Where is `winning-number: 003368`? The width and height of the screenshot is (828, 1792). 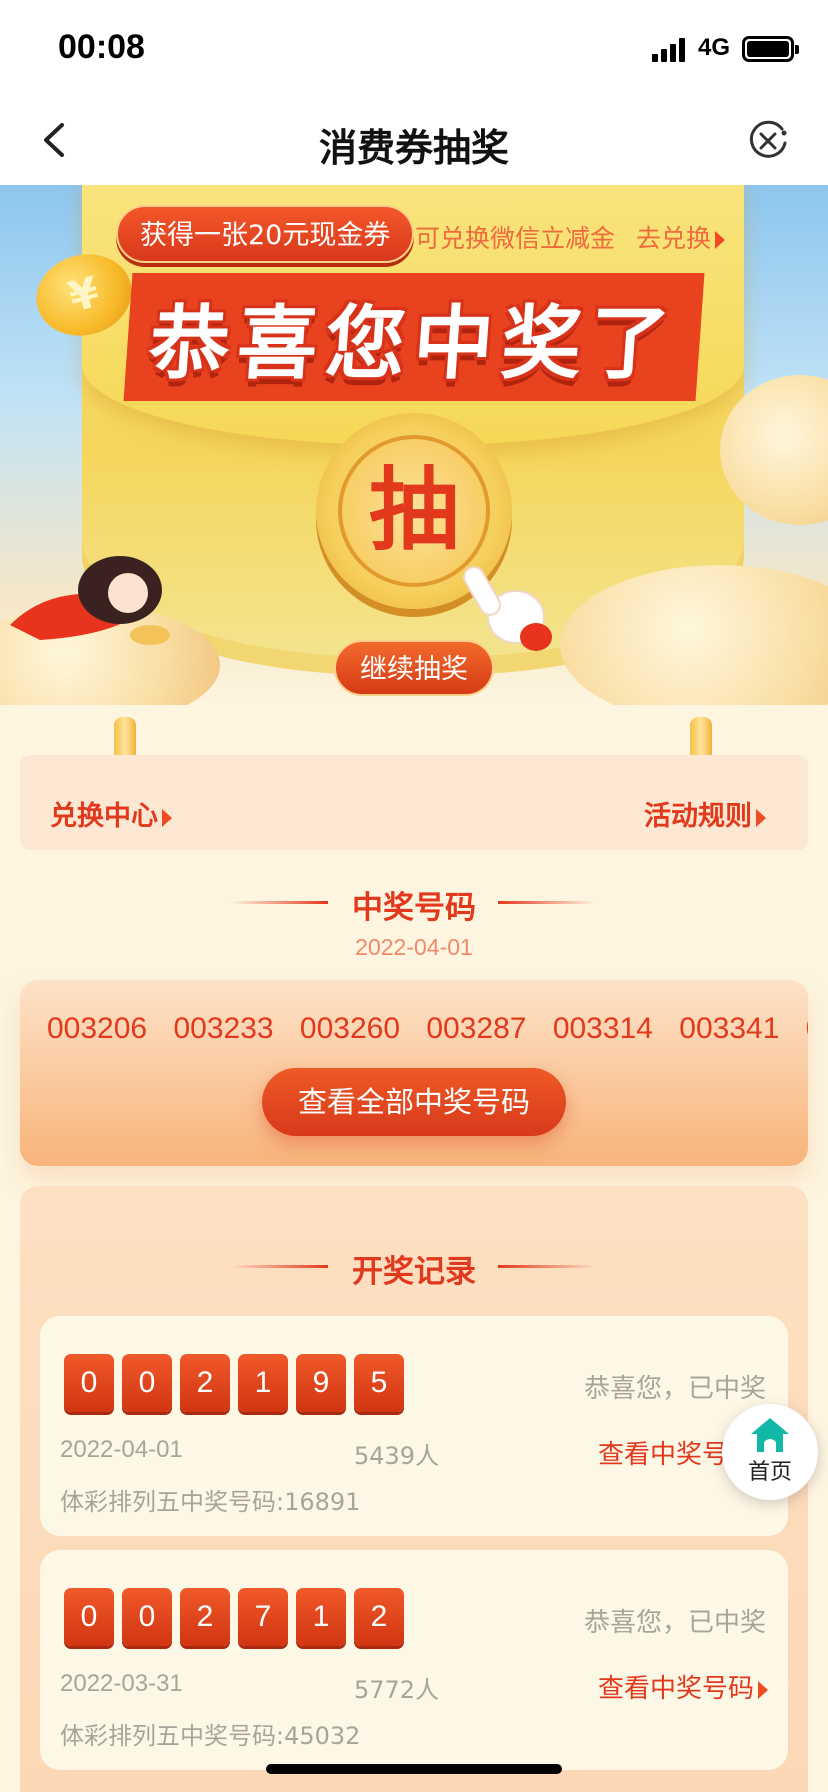 winning-number: 003368 is located at coordinates (807, 1028).